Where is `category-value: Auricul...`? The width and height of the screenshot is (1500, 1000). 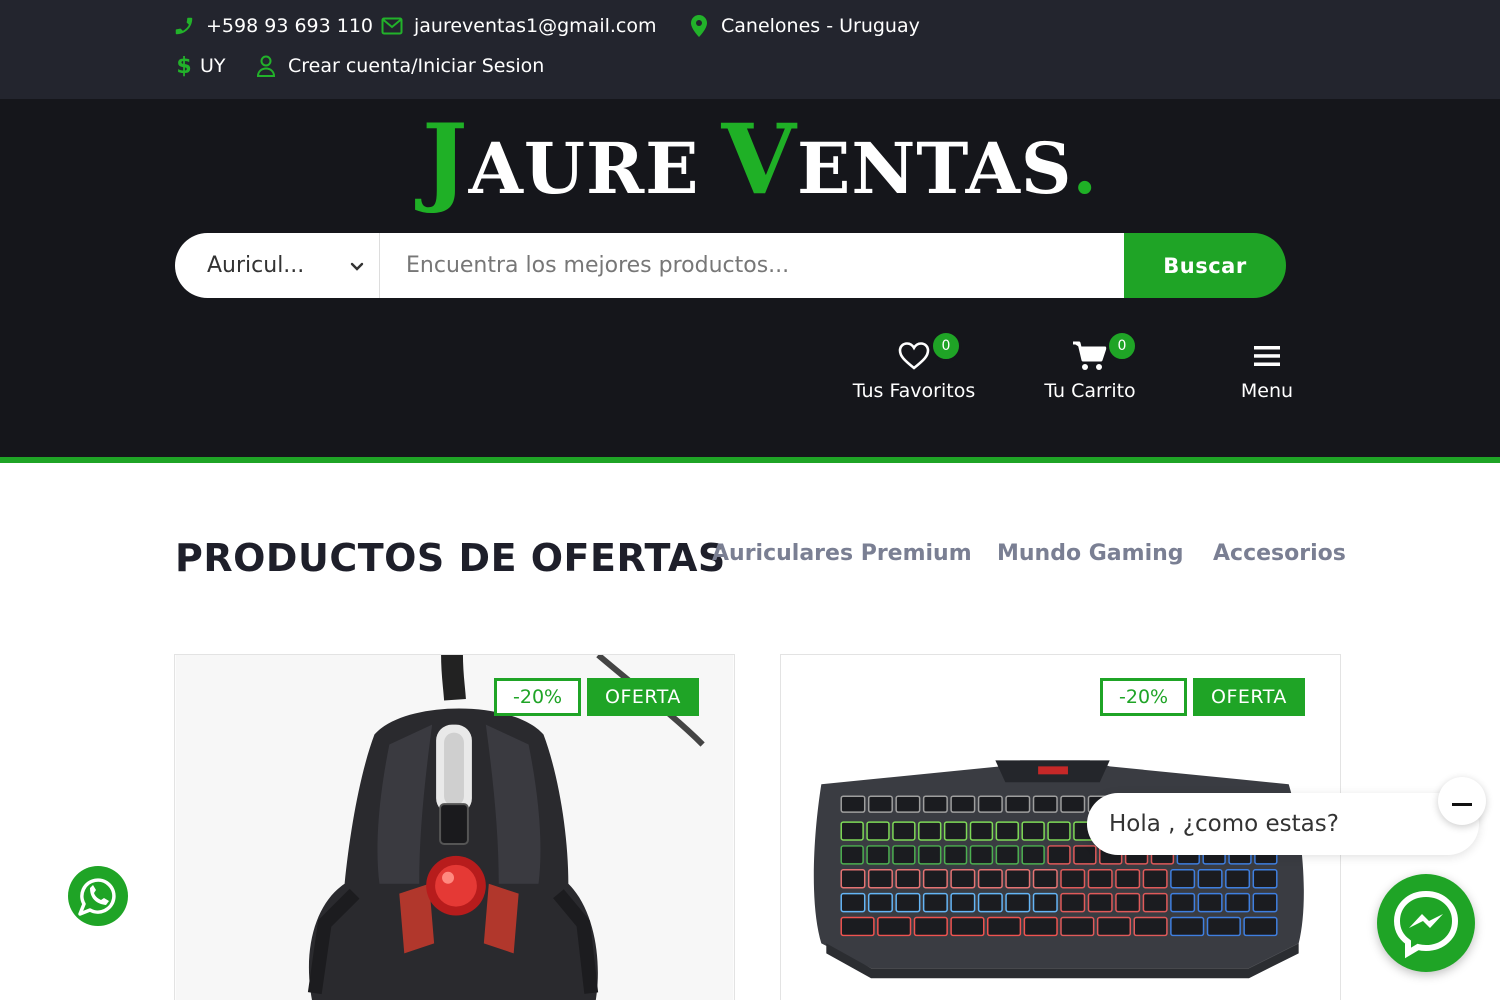
category-value: Auricul... is located at coordinates (256, 265).